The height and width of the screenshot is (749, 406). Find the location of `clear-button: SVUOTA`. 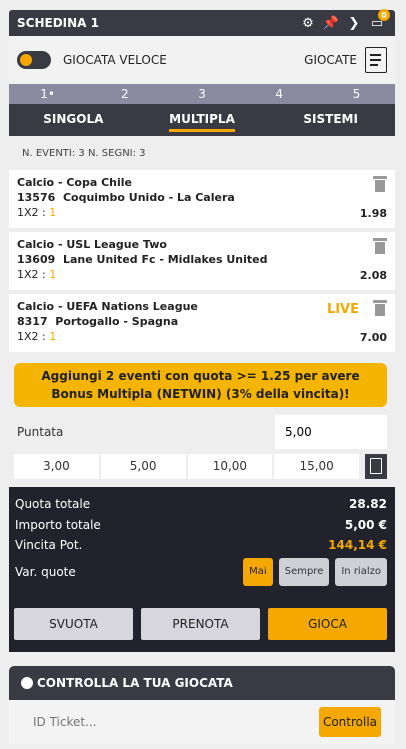

clear-button: SVUOTA is located at coordinates (73, 624).